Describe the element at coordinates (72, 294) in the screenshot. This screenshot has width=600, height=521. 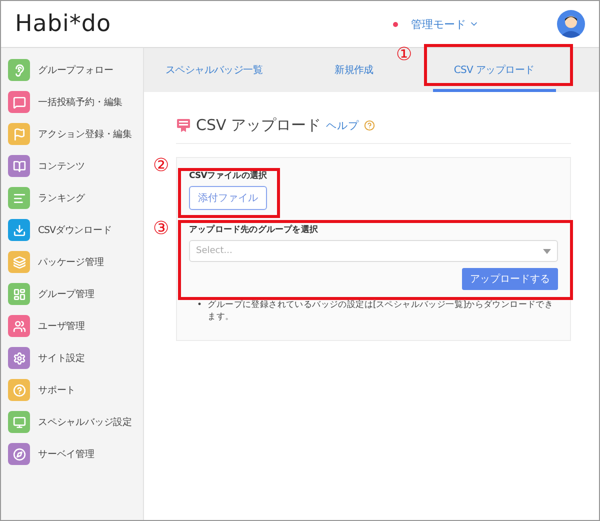
I see `sidebar-item: グループ管理` at that location.